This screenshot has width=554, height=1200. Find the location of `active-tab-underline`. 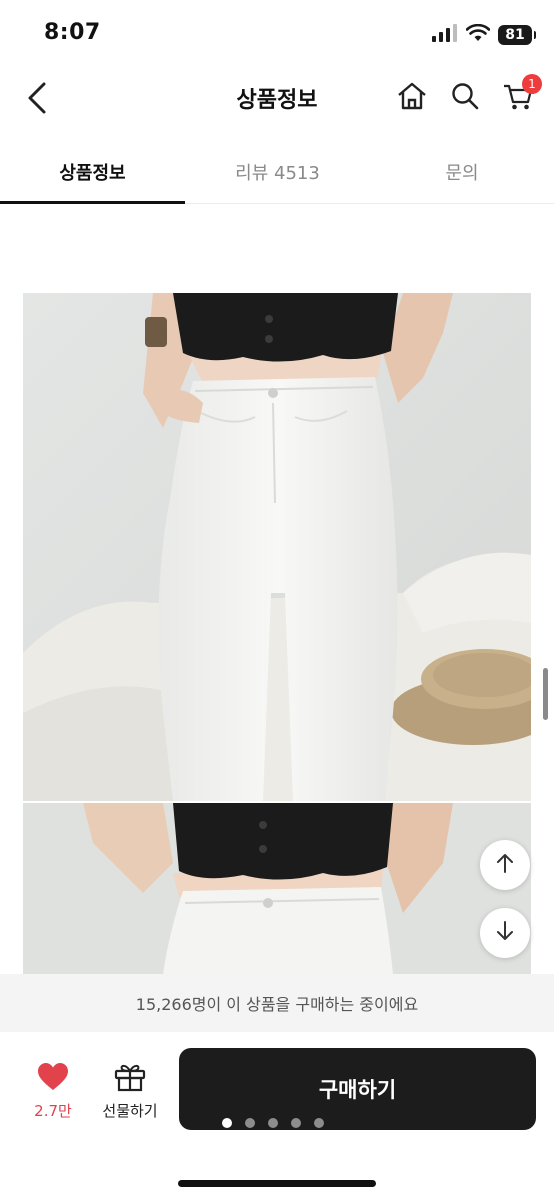

active-tab-underline is located at coordinates (92, 202).